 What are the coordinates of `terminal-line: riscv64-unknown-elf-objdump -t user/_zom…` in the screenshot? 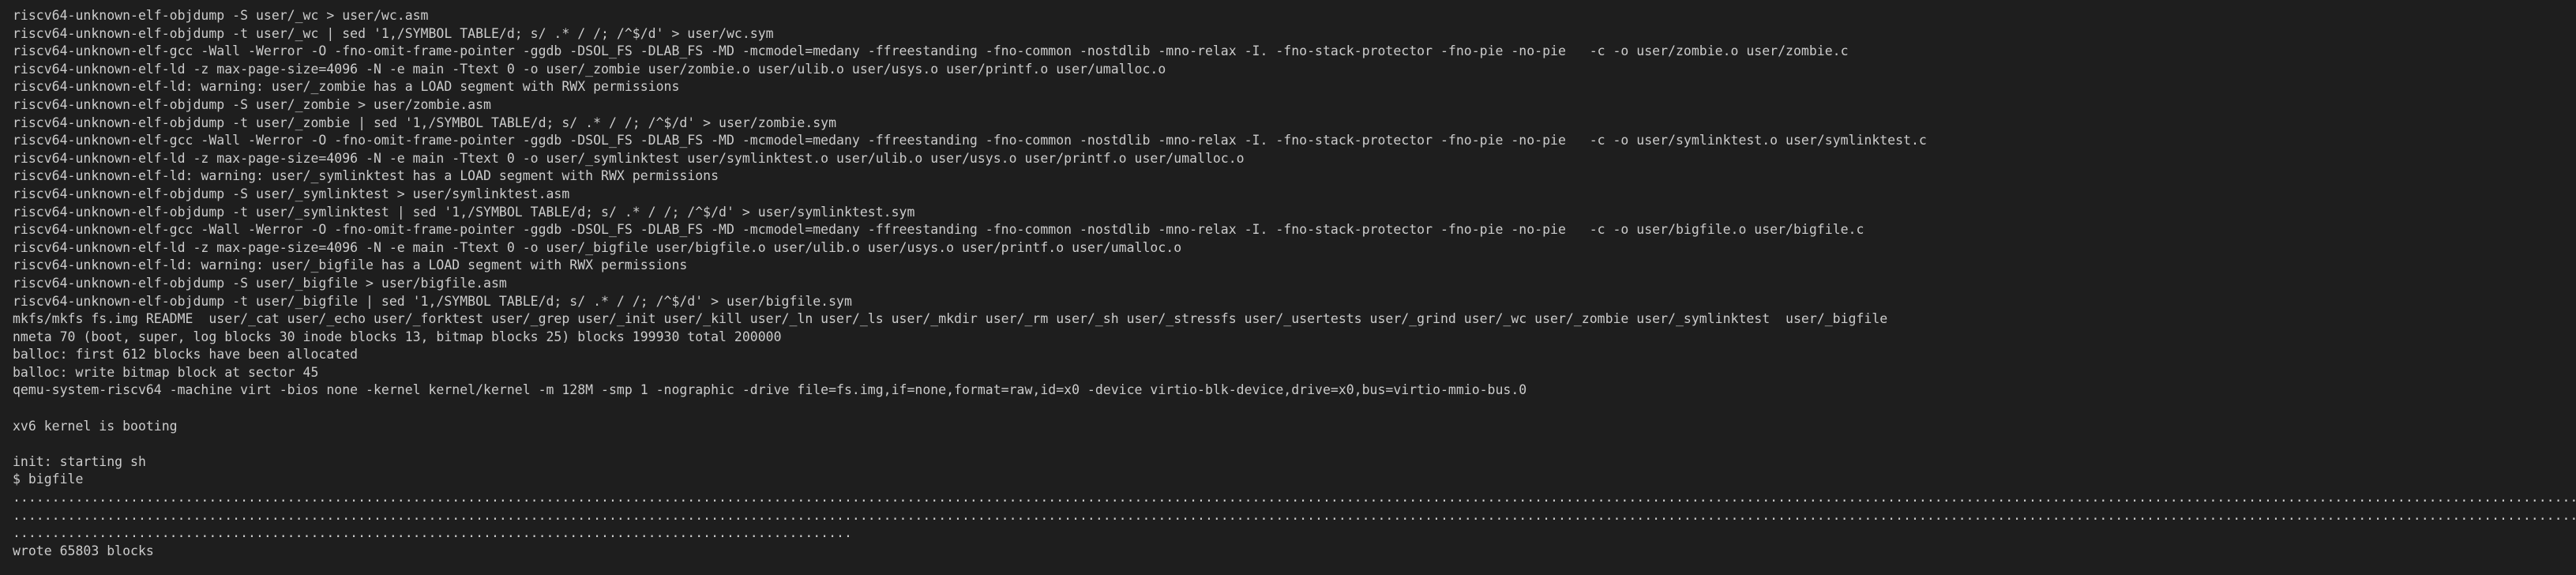 It's located at (425, 122).